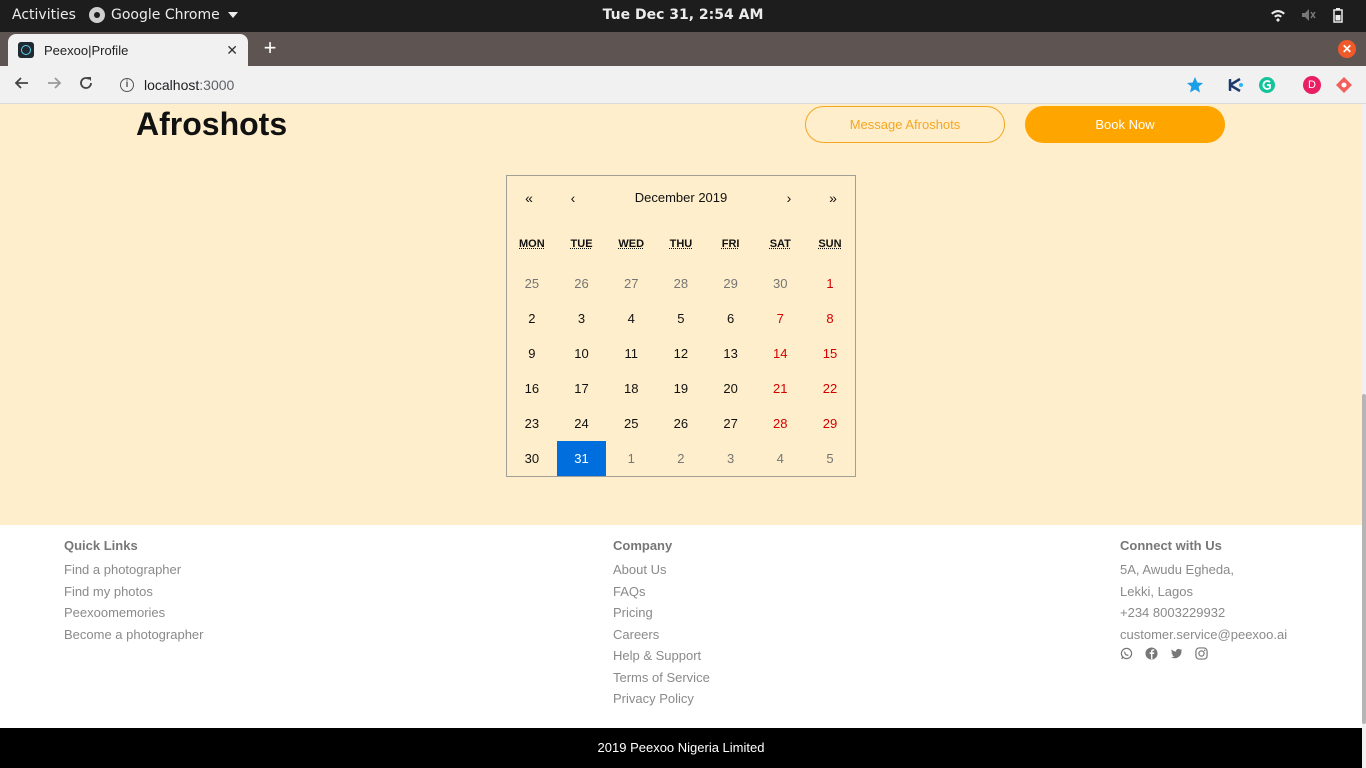 The width and height of the screenshot is (1366, 768). Describe the element at coordinates (1173, 612) in the screenshot. I see `phone-number: +234 8003229932` at that location.